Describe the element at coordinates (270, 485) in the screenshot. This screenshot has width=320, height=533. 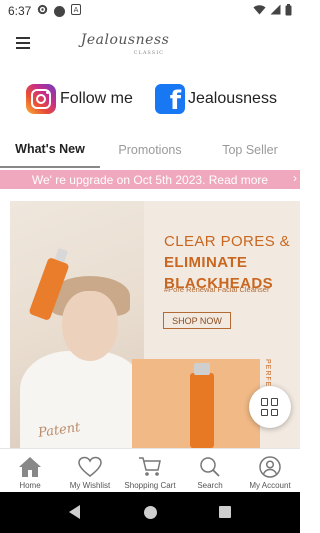
I see `nav-account-label: My Account` at that location.